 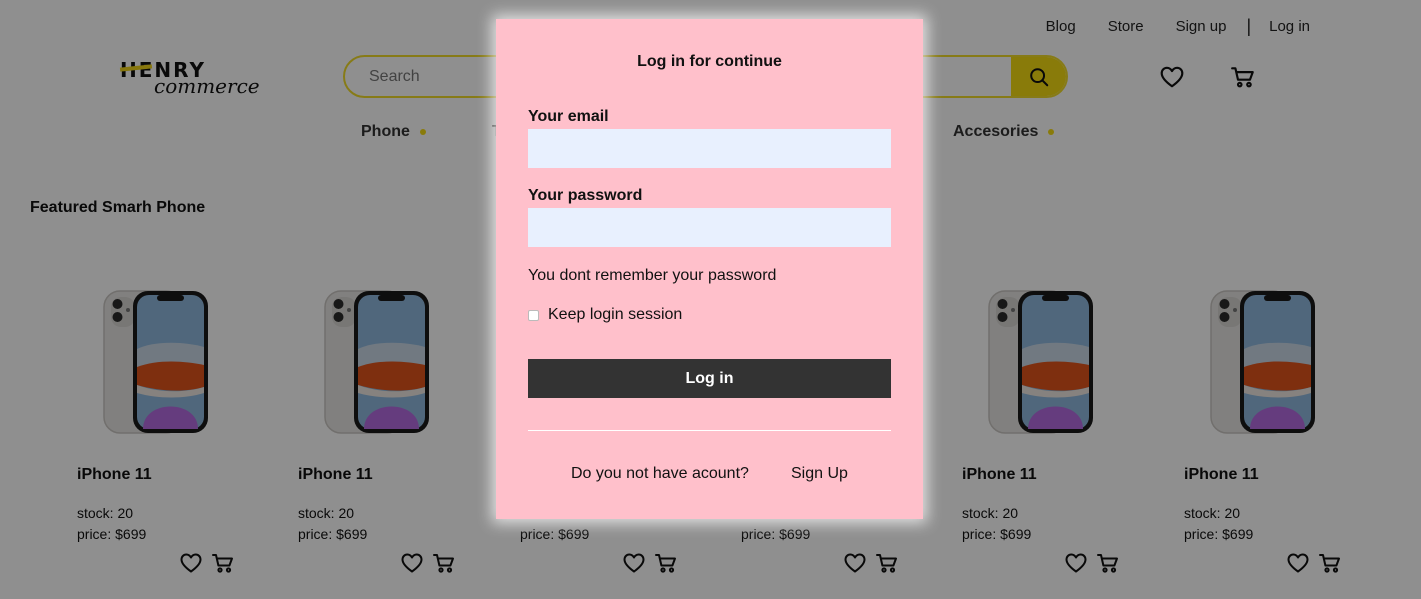 What do you see at coordinates (709, 378) in the screenshot?
I see `login-button: Log in` at bounding box center [709, 378].